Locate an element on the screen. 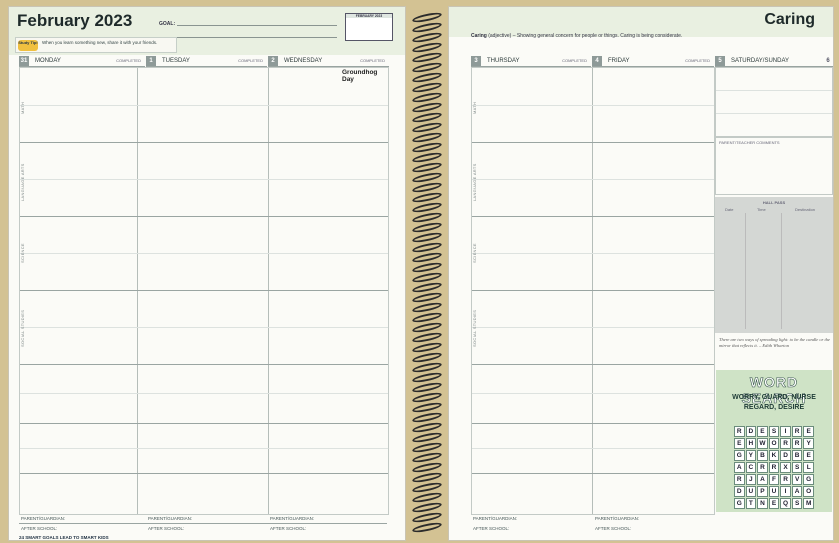 The width and height of the screenshot is (839, 543). subject-label-social-studies: SOCIAL STUDIES is located at coordinates (474, 328).